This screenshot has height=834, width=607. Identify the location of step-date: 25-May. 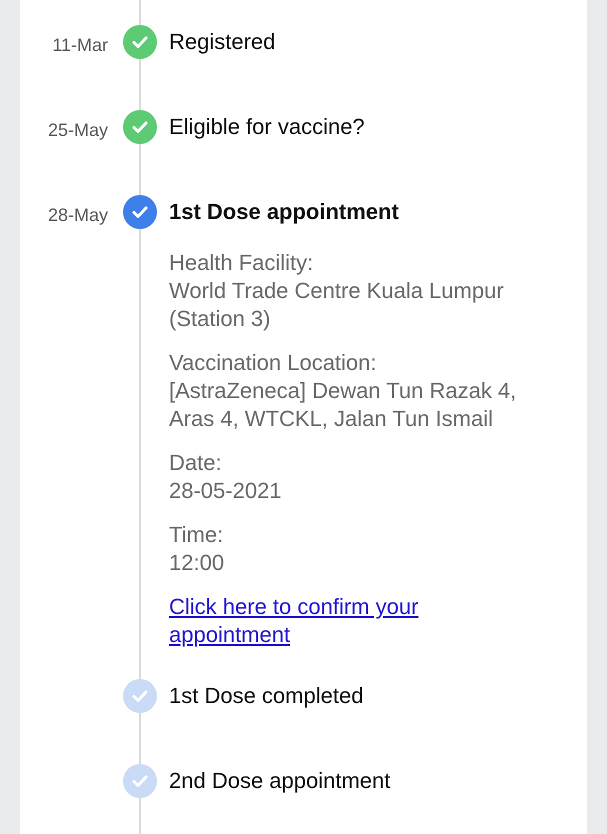
(77, 129).